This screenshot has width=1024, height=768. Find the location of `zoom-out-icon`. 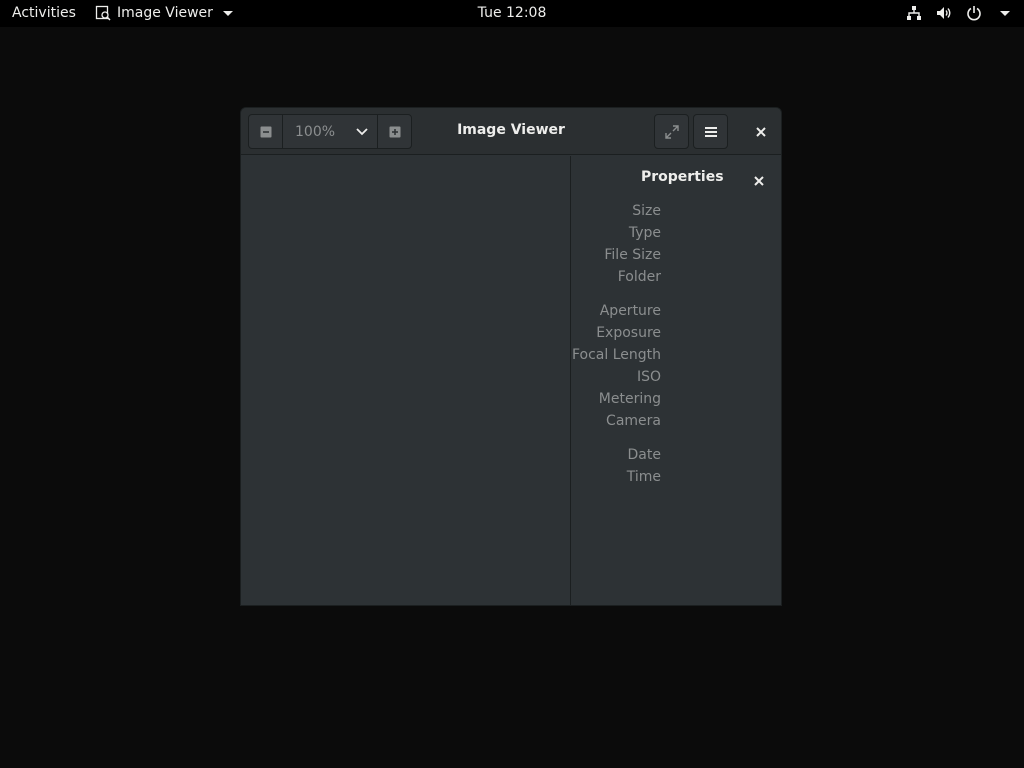

zoom-out-icon is located at coordinates (265, 131).